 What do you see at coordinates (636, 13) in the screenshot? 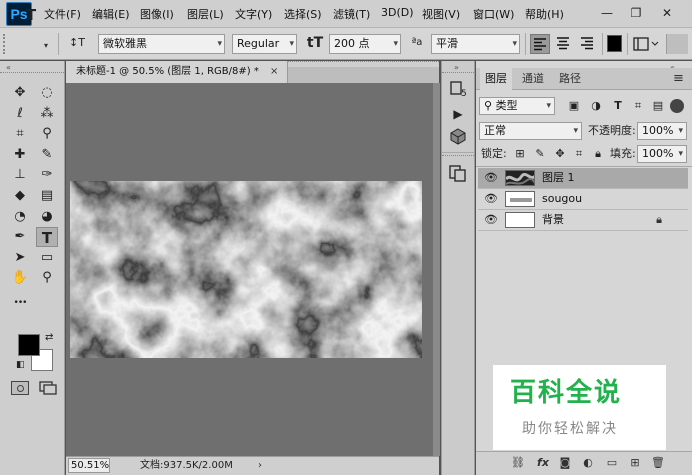
I see `restore-icon: ❐` at bounding box center [636, 13].